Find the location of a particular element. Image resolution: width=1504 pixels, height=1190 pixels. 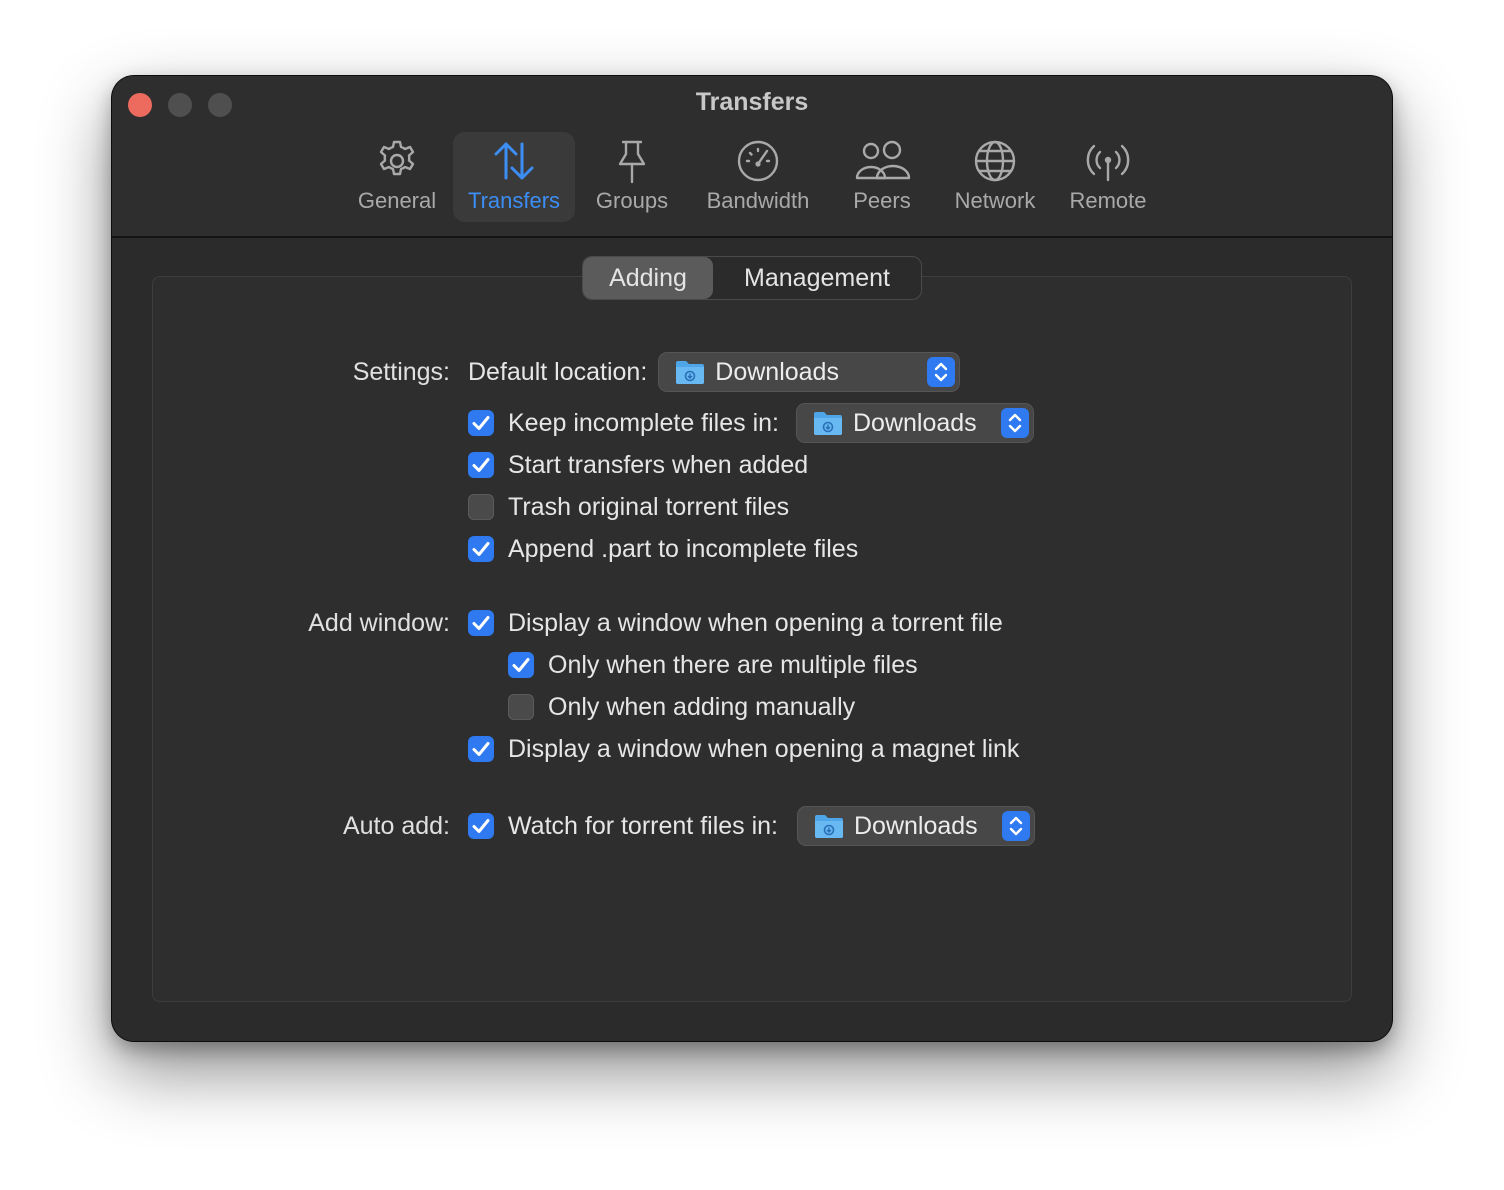

toolbar-label-transfers: Transfers is located at coordinates (514, 200).